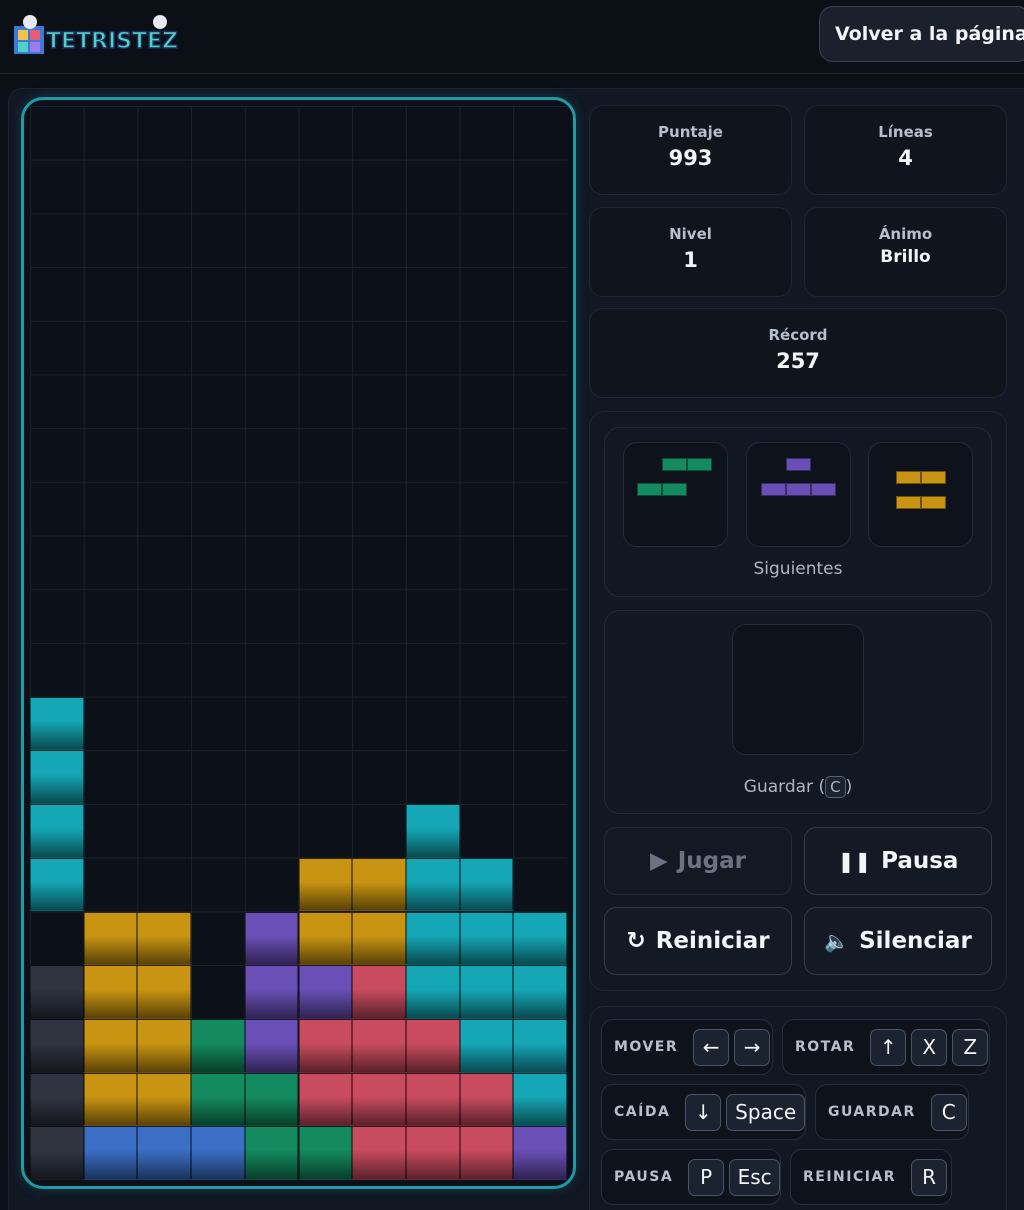 The height and width of the screenshot is (1210, 1024). I want to click on control-drop: CAÍDA ↓ Space, so click(703, 1112).